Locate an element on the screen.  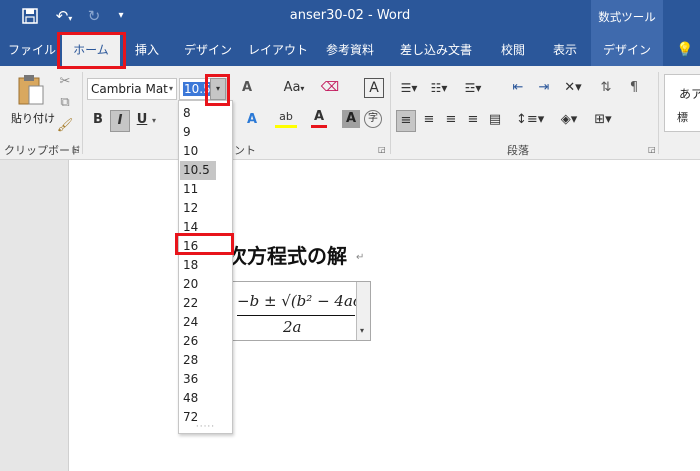
sort-icon: ⇅ is located at coordinates (606, 88).